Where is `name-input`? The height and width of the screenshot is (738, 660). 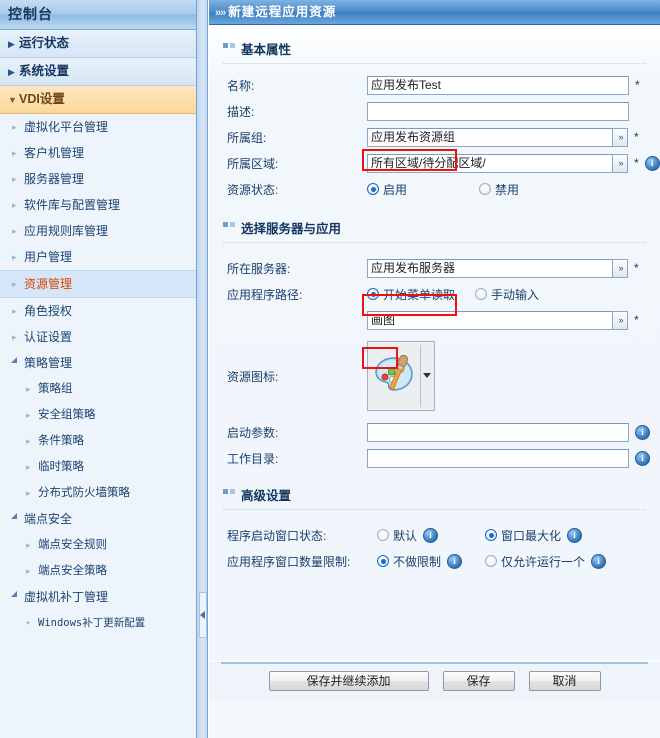 name-input is located at coordinates (498, 85).